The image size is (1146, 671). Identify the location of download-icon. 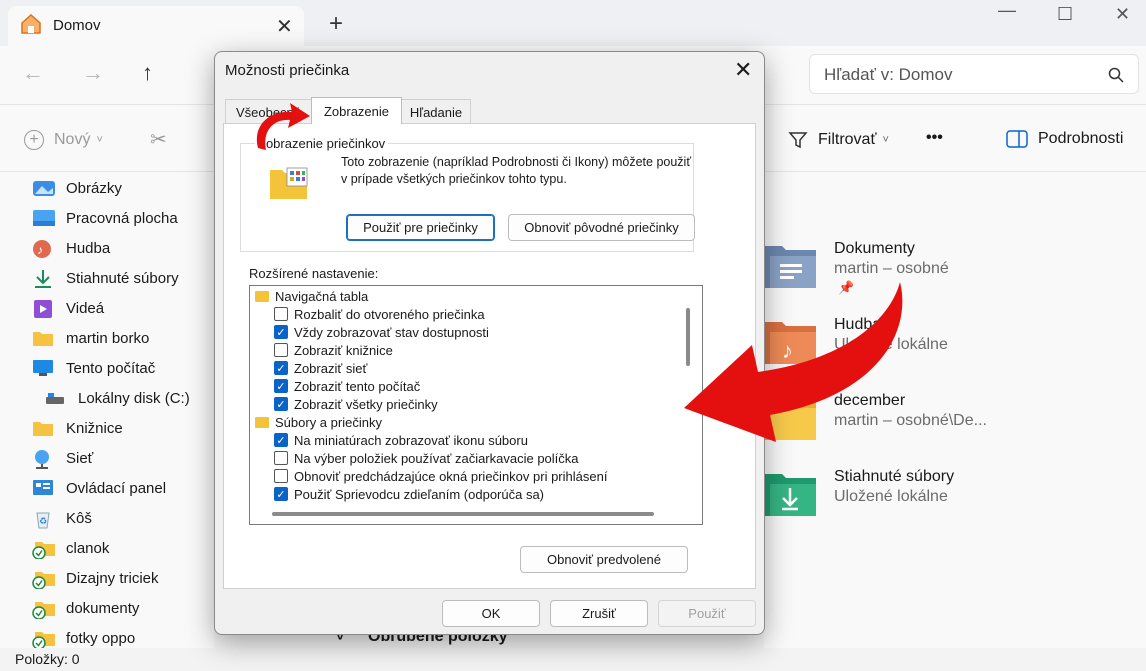
(43, 278).